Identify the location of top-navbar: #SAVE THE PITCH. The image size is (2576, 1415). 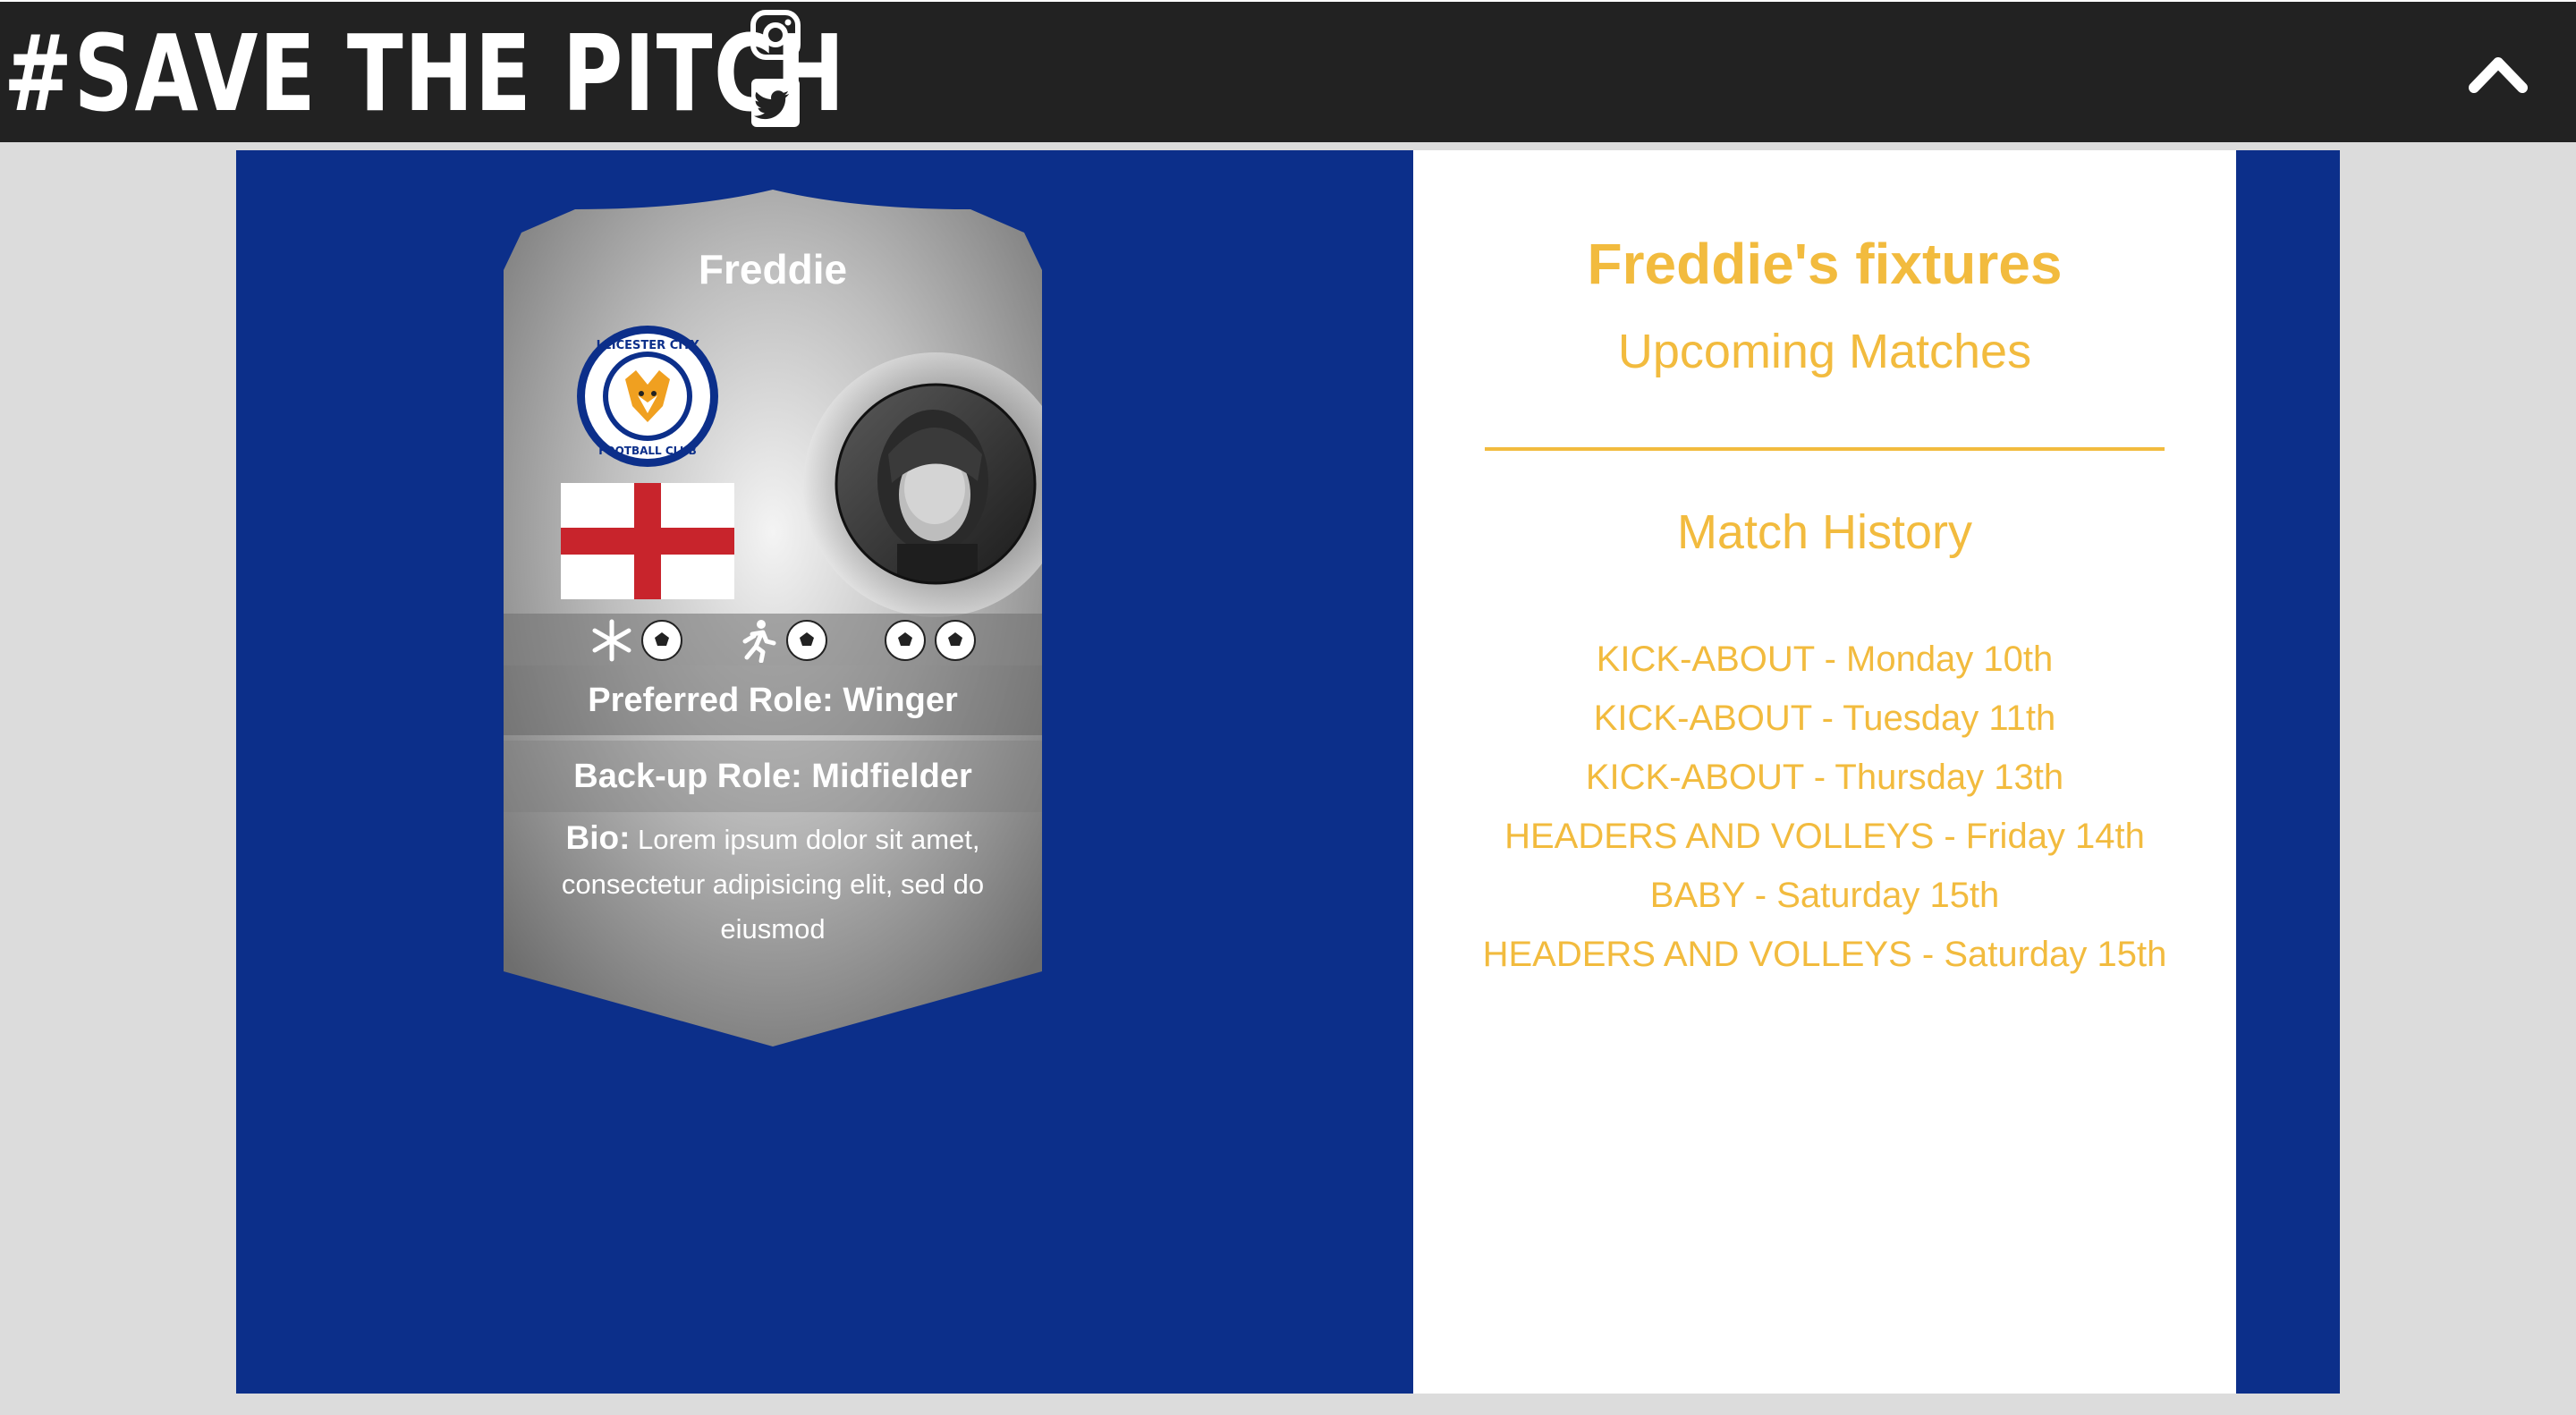
(1288, 71).